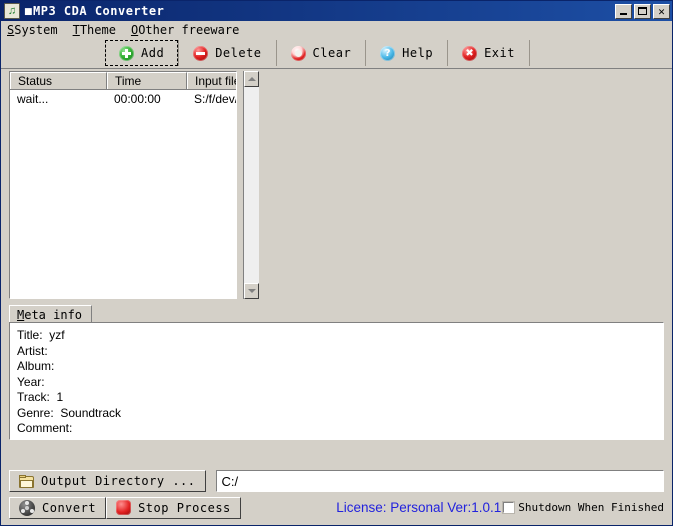 The width and height of the screenshot is (673, 526). What do you see at coordinates (45, 428) in the screenshot?
I see `meta-line-comment: Comment:` at bounding box center [45, 428].